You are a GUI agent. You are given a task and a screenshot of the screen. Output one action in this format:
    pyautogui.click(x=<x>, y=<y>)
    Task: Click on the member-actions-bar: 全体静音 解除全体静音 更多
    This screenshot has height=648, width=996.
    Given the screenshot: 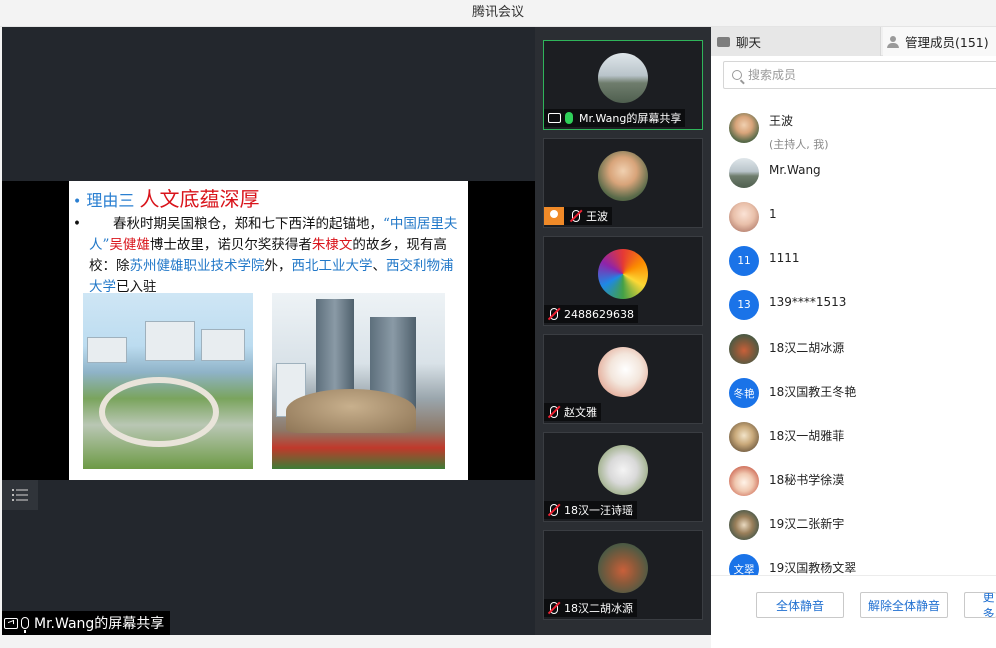 What is the action you would take?
    pyautogui.click(x=853, y=611)
    